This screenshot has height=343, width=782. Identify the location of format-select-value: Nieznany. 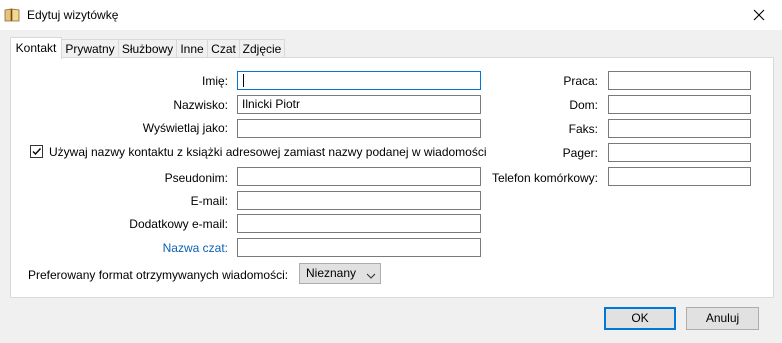
(331, 273).